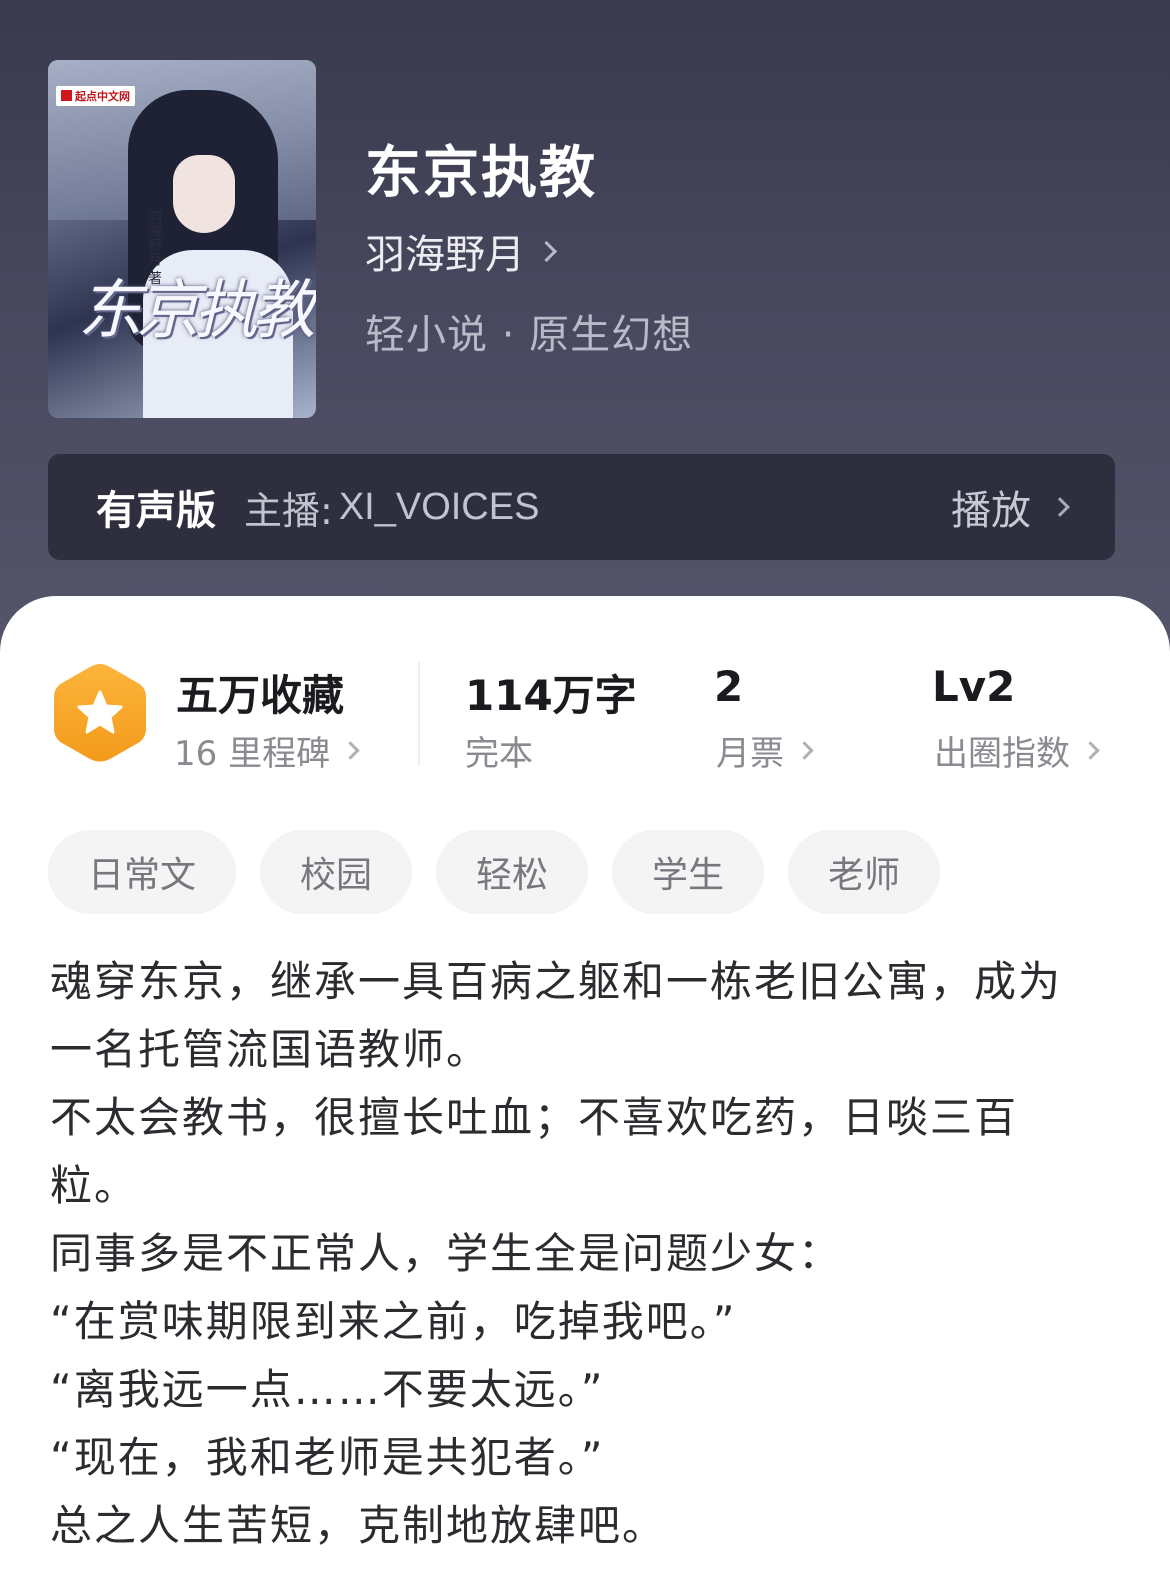 The width and height of the screenshot is (1170, 1578). Describe the element at coordinates (94, 1185) in the screenshot. I see `synopsis-line: 粒。` at that location.